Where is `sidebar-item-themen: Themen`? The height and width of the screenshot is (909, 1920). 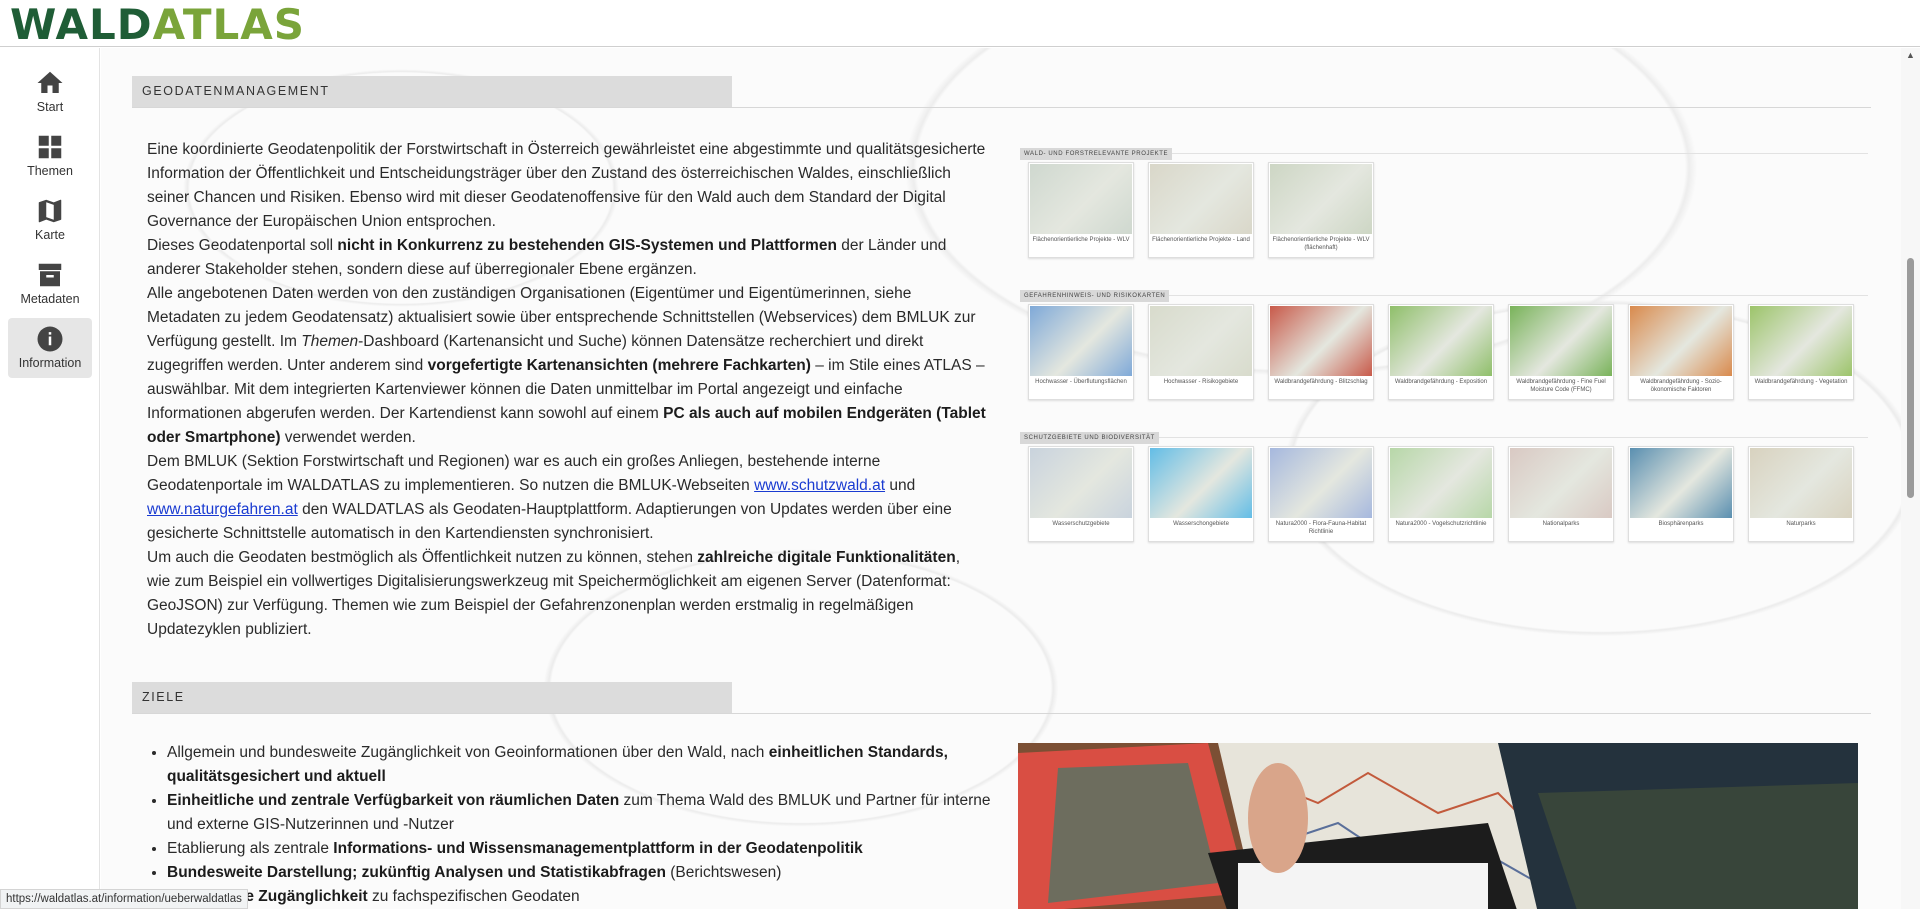 sidebar-item-themen: Themen is located at coordinates (50, 156).